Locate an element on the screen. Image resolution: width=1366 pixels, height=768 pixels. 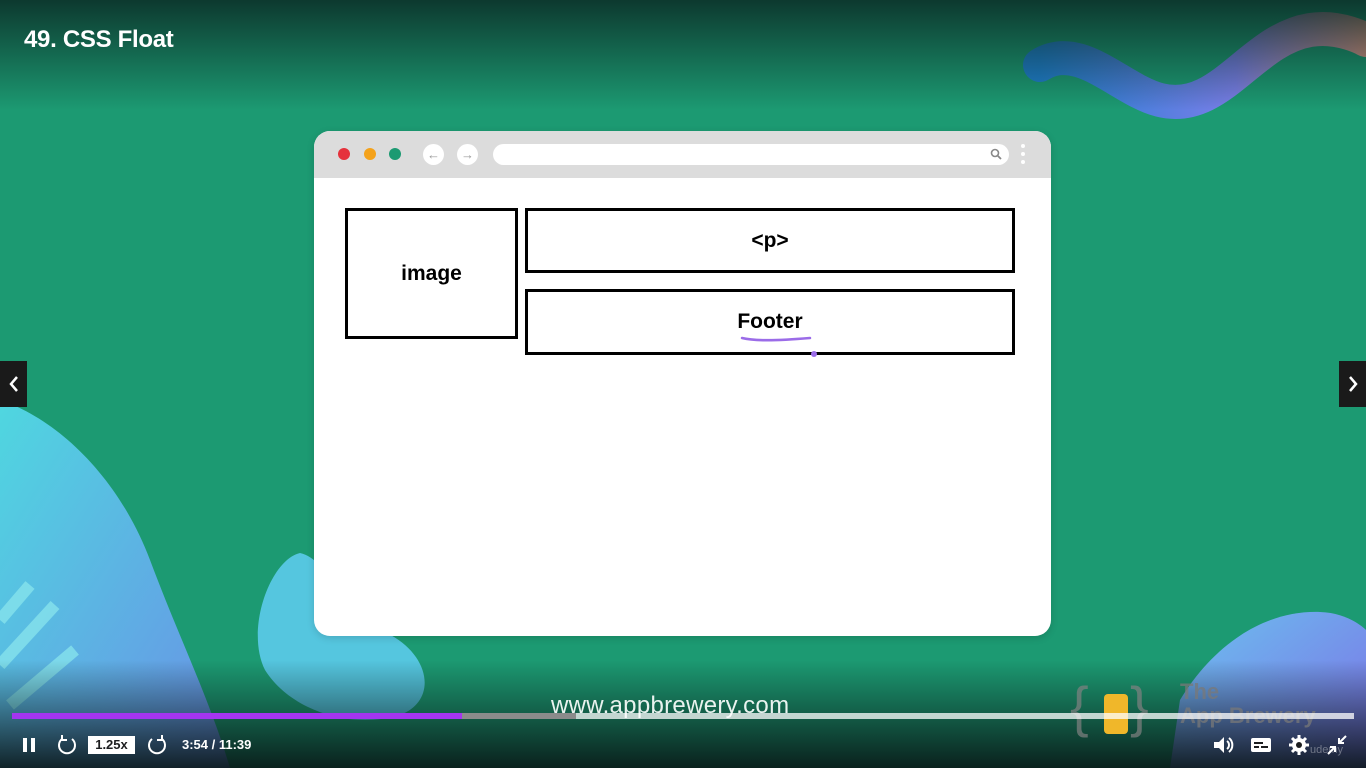
played-progress is located at coordinates (237, 716).